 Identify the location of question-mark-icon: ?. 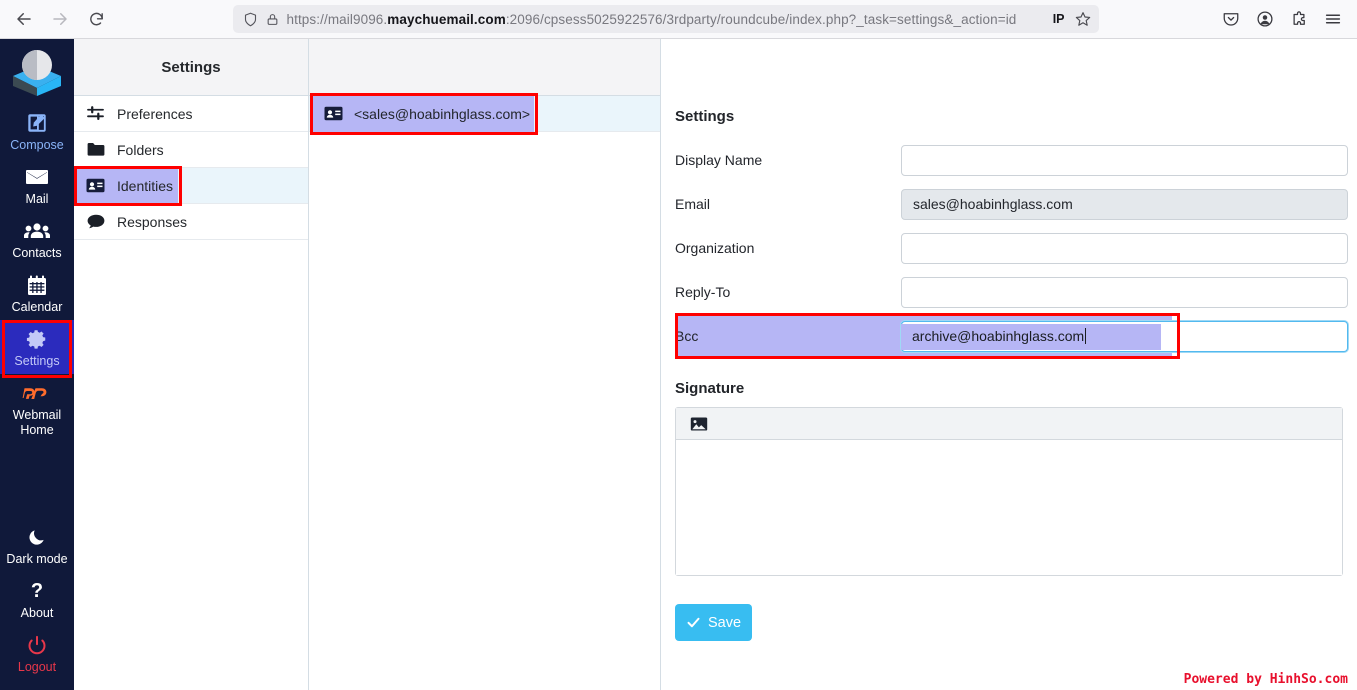
(37, 591).